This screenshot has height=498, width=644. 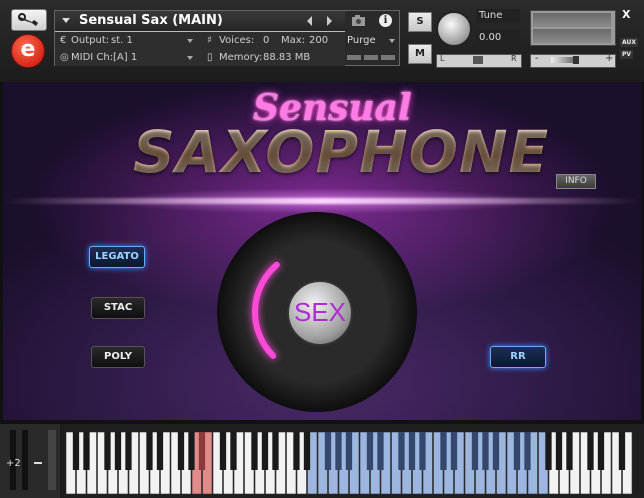 I want to click on midi-label: MIDI Ch:, so click(x=92, y=57).